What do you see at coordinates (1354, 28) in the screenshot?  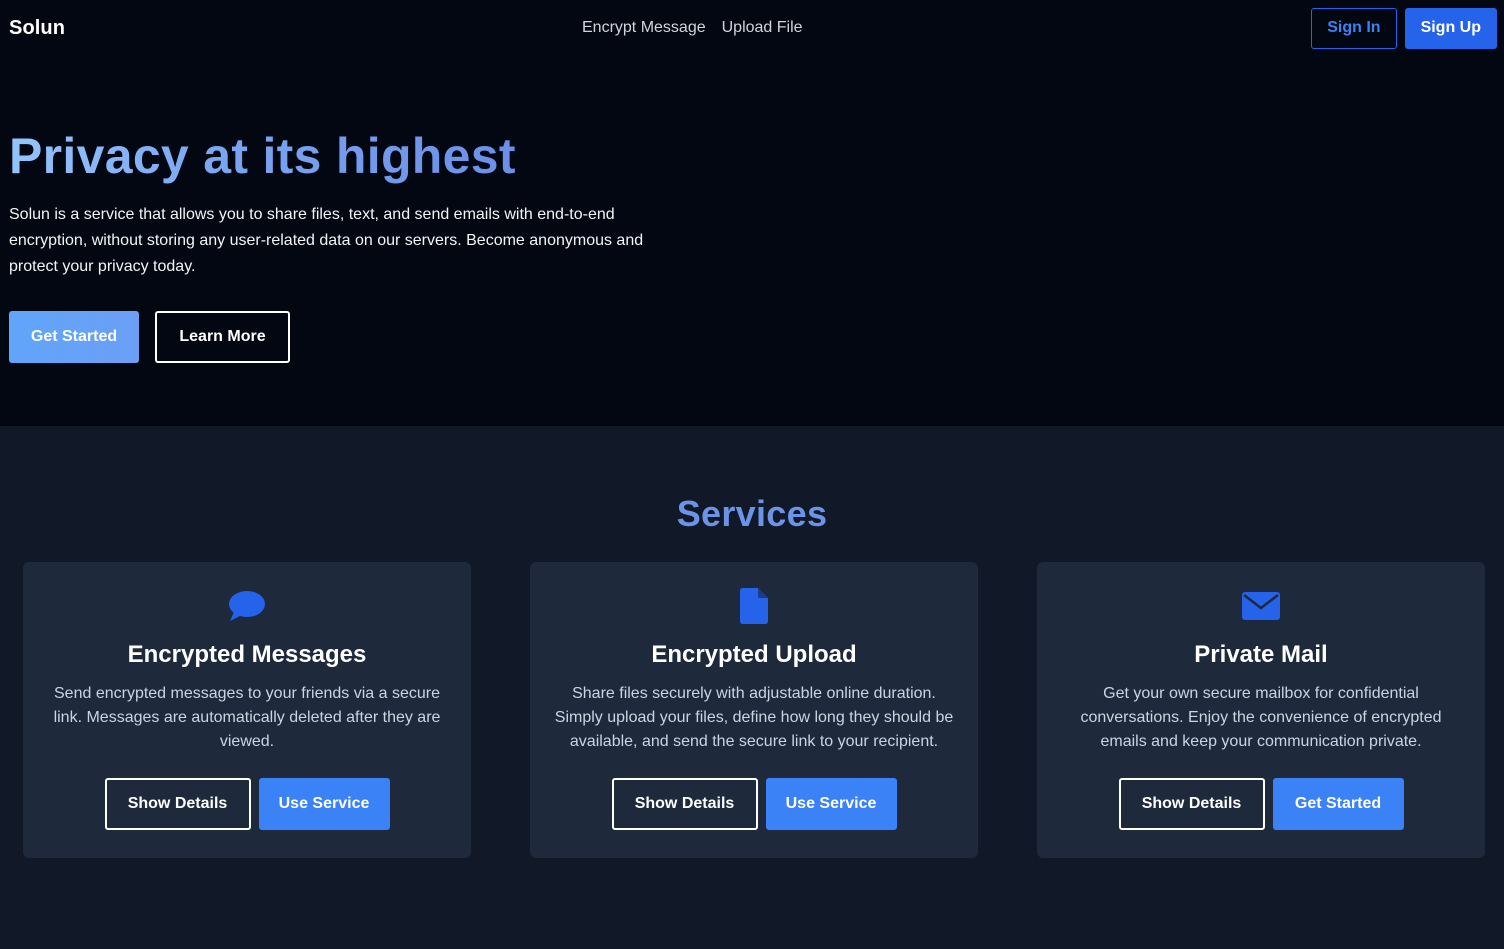 I see `sign-in-button: Sign In` at bounding box center [1354, 28].